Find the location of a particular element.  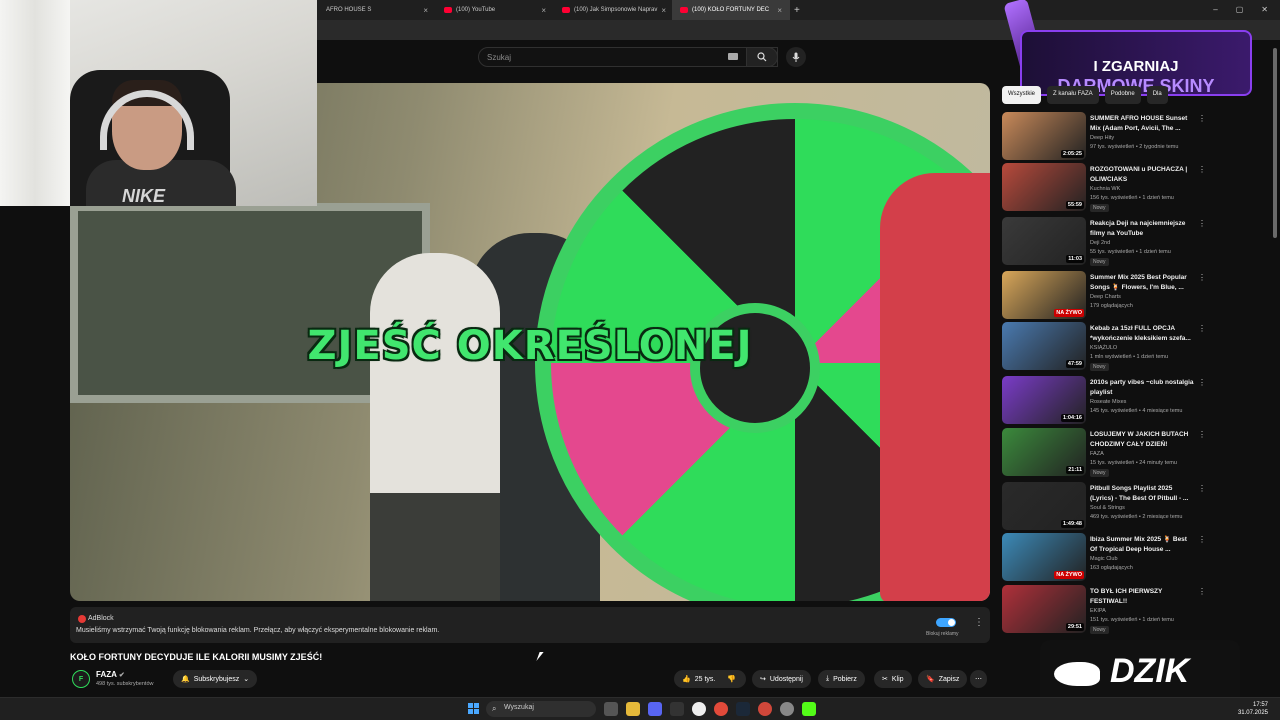

chip-for-you: Dla is located at coordinates (1157, 95).